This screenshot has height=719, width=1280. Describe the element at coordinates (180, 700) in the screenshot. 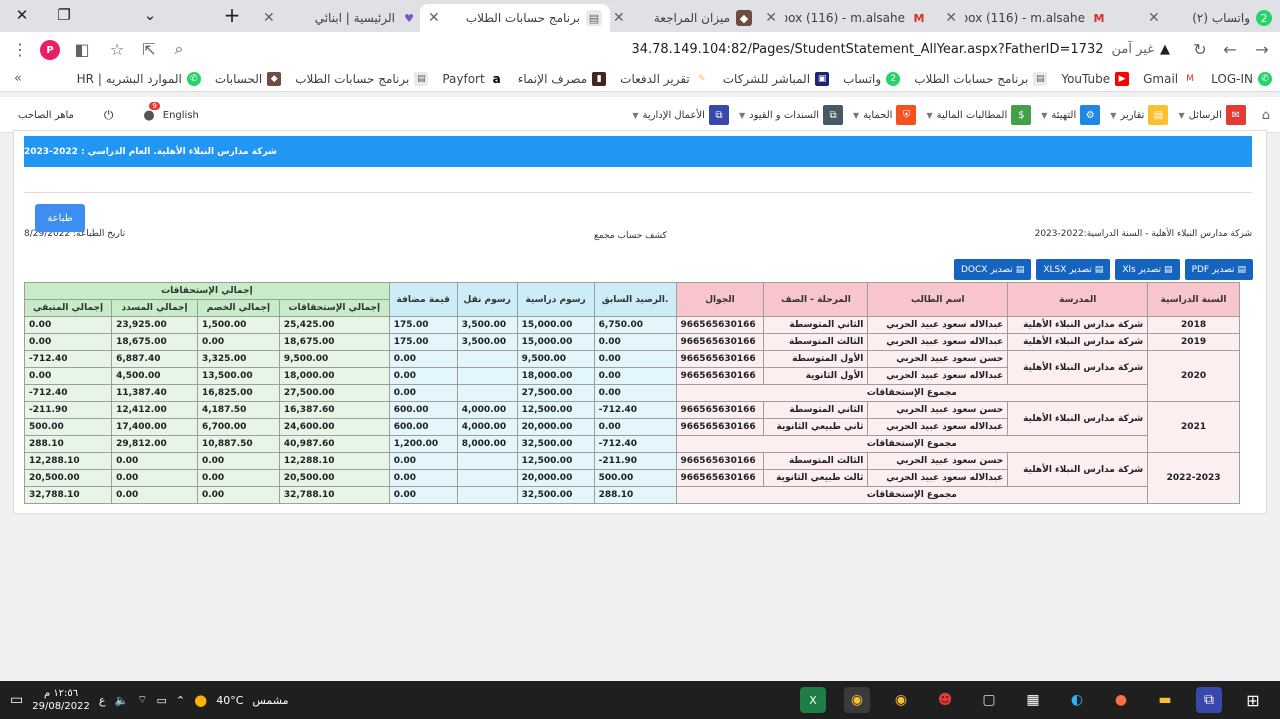

I see `chevron-up-icon: ⌃` at that location.